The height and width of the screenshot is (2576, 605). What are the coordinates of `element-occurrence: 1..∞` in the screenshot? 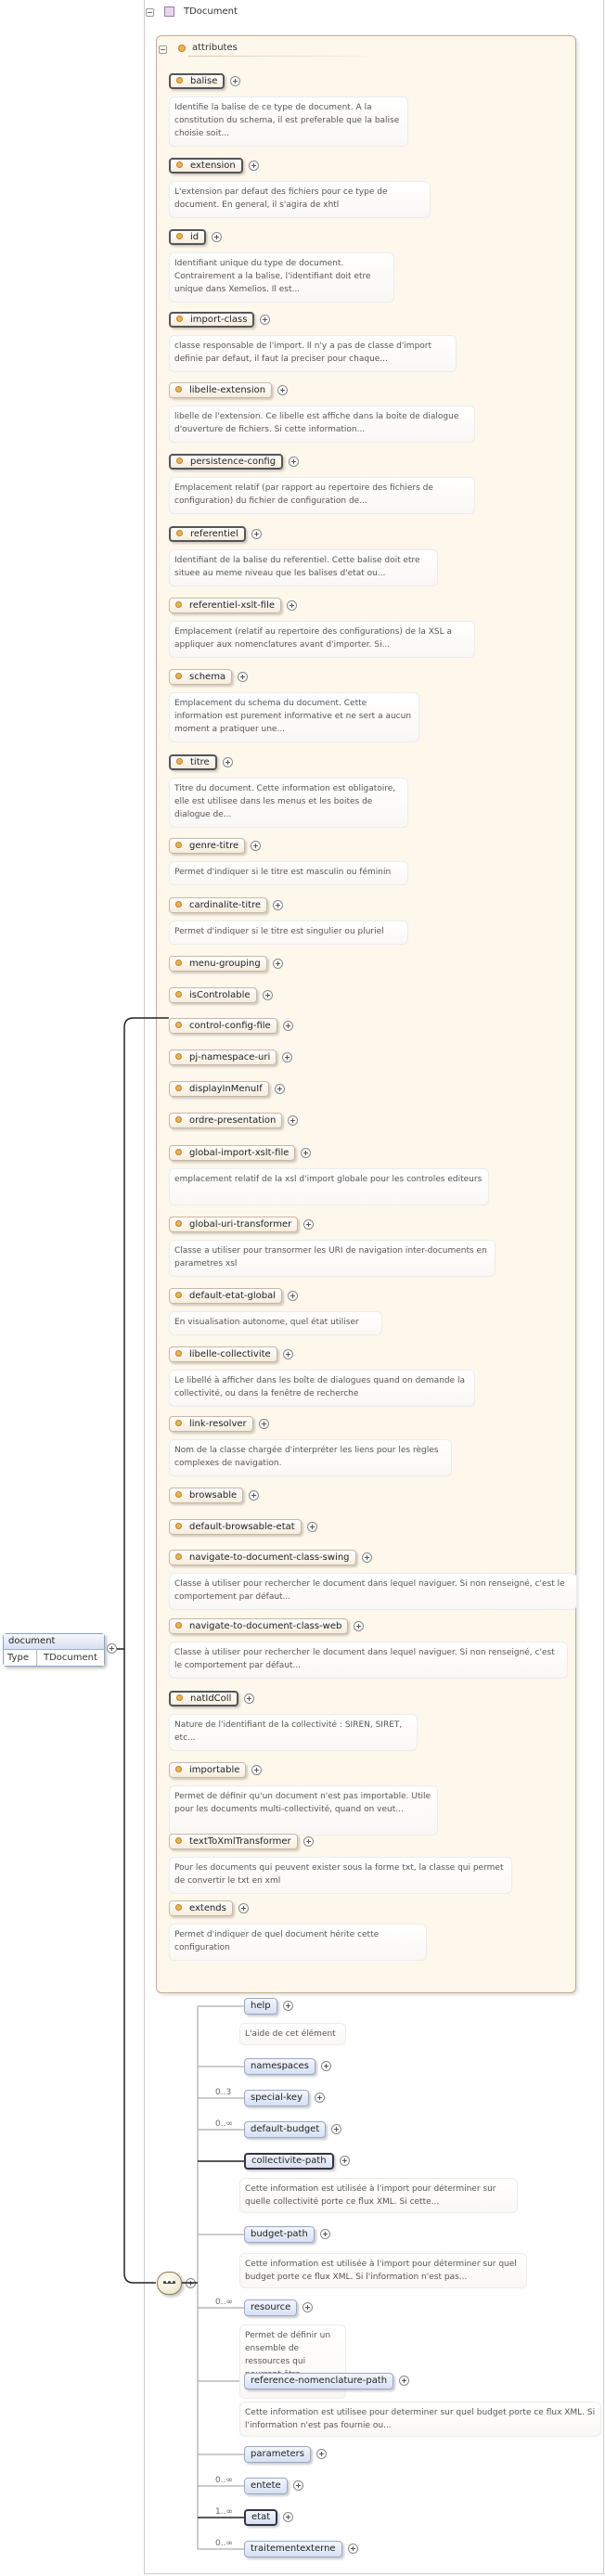 It's located at (224, 2512).